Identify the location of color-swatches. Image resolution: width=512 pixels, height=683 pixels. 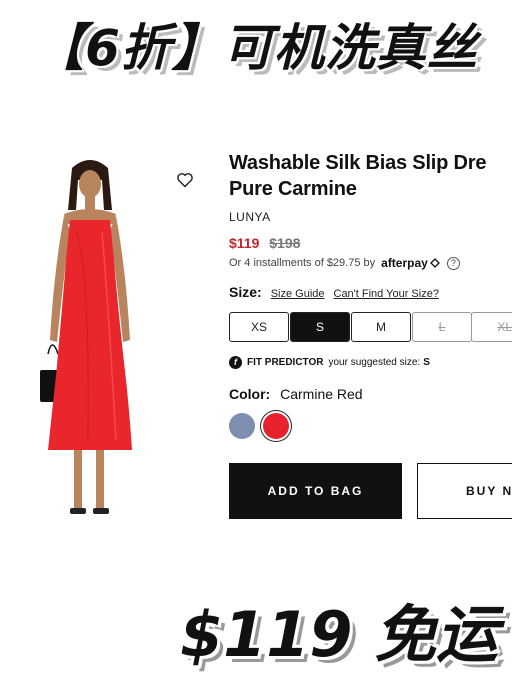
(370, 427).